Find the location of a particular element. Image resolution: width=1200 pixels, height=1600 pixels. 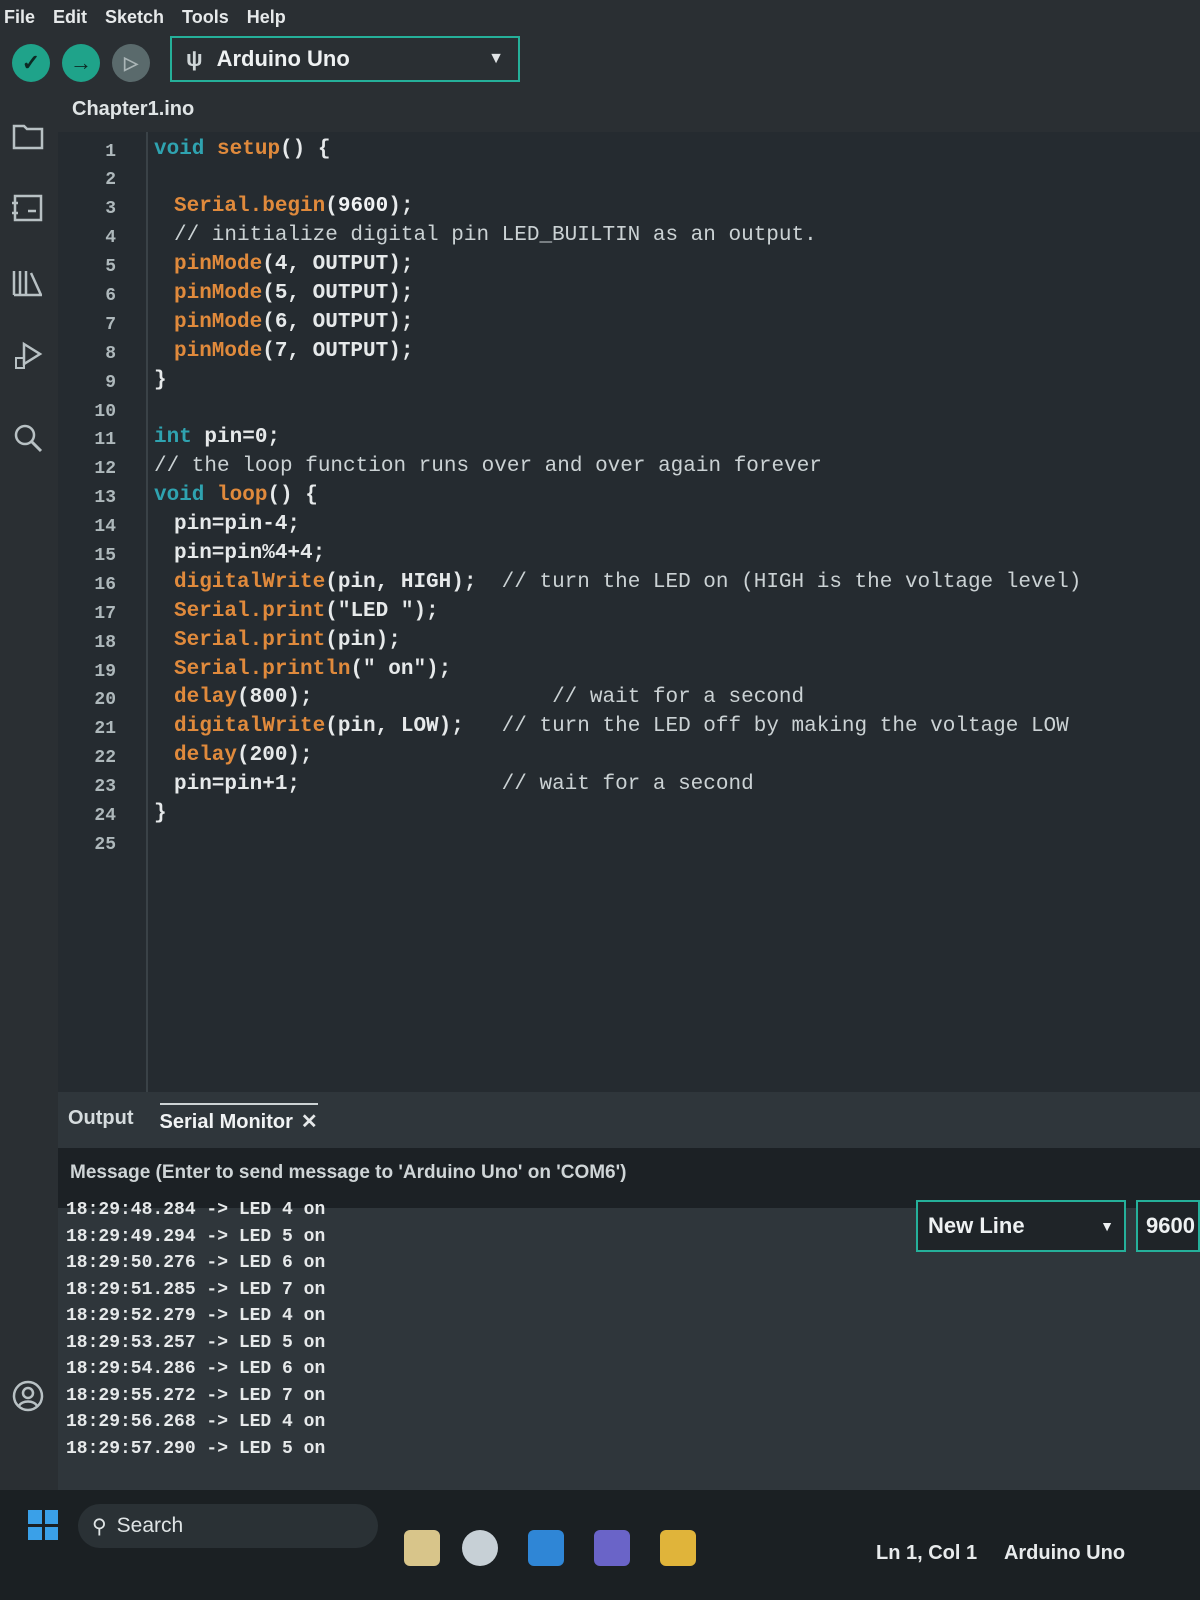

serial-line: 18:29:57.290 -> LED 5 on is located at coordinates (196, 1448).